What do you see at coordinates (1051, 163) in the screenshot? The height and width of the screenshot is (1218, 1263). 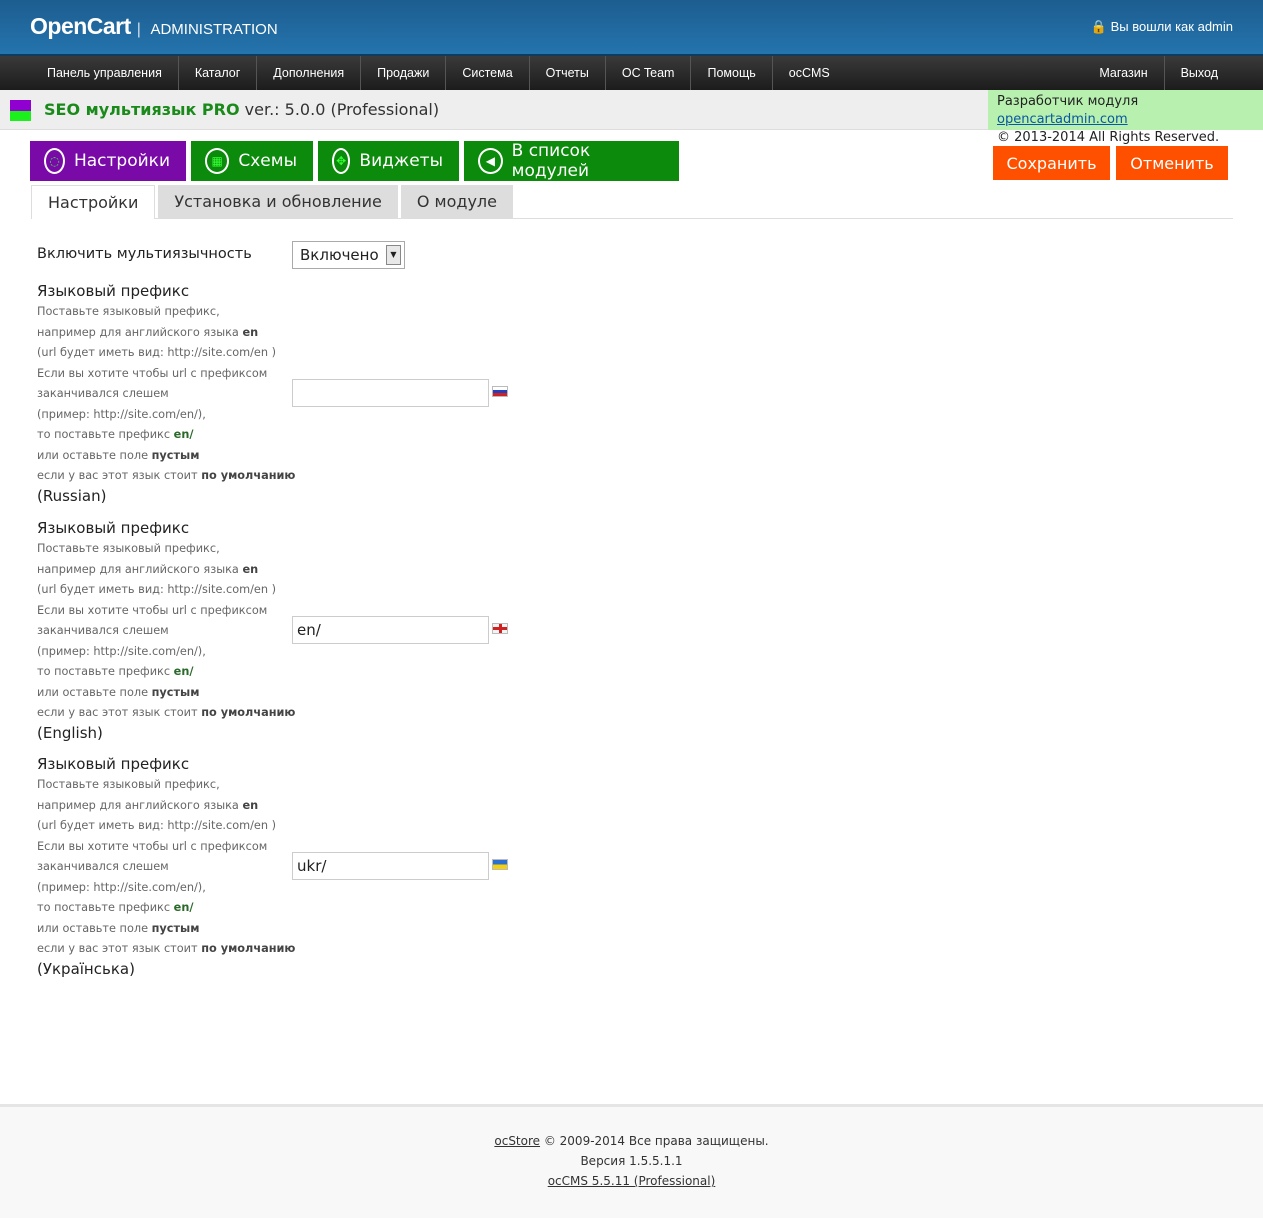 I see `save-button: Сохранить` at bounding box center [1051, 163].